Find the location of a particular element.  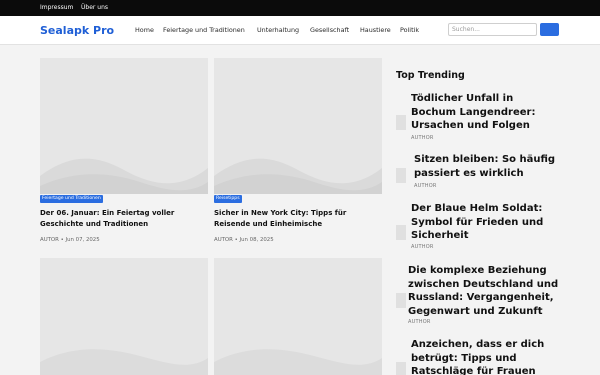

trend-title-line: Russland: Vergangenheit, is located at coordinates (481, 297).